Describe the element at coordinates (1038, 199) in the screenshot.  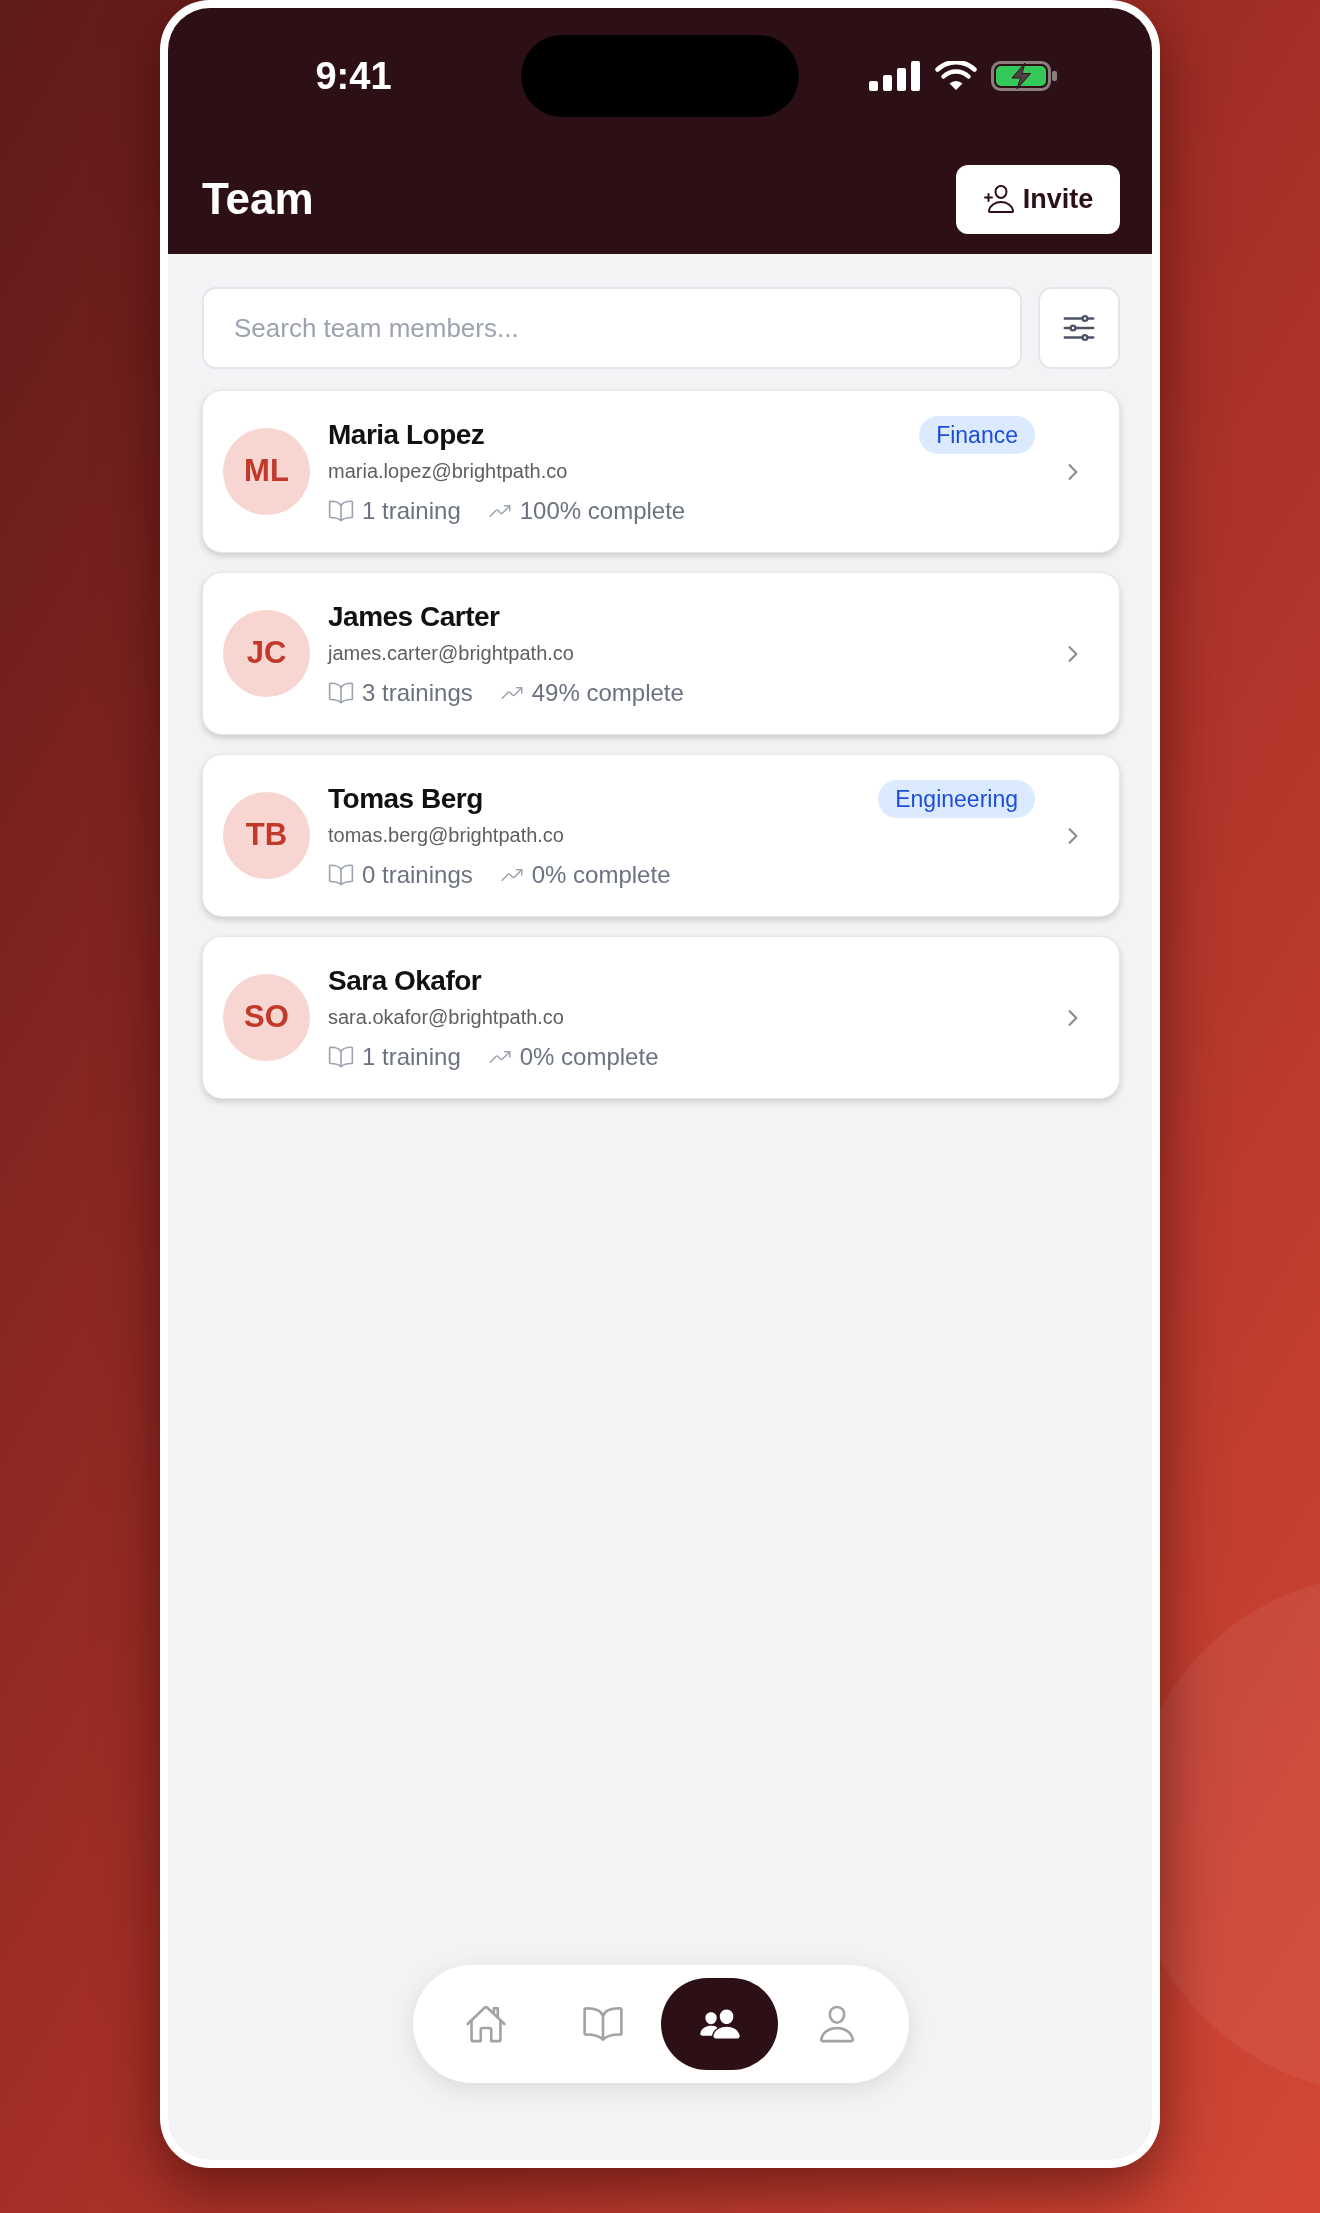
I see `invite-button: Invite` at that location.